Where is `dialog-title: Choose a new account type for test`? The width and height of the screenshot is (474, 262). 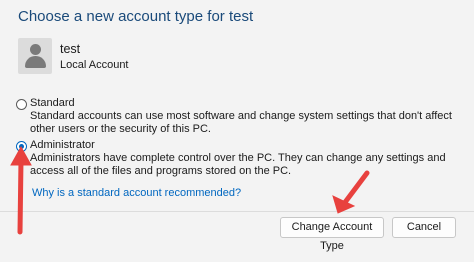 dialog-title: Choose a new account type for test is located at coordinates (136, 16).